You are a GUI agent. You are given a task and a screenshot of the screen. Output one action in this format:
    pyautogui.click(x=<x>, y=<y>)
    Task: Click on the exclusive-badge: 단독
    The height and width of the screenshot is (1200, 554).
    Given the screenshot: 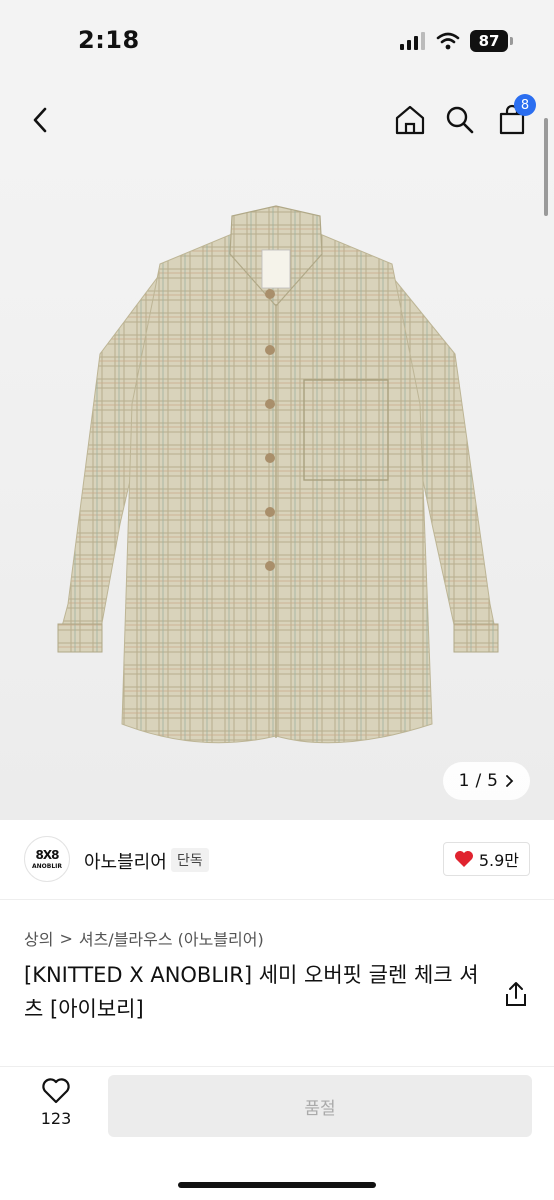 What is the action you would take?
    pyautogui.click(x=190, y=860)
    